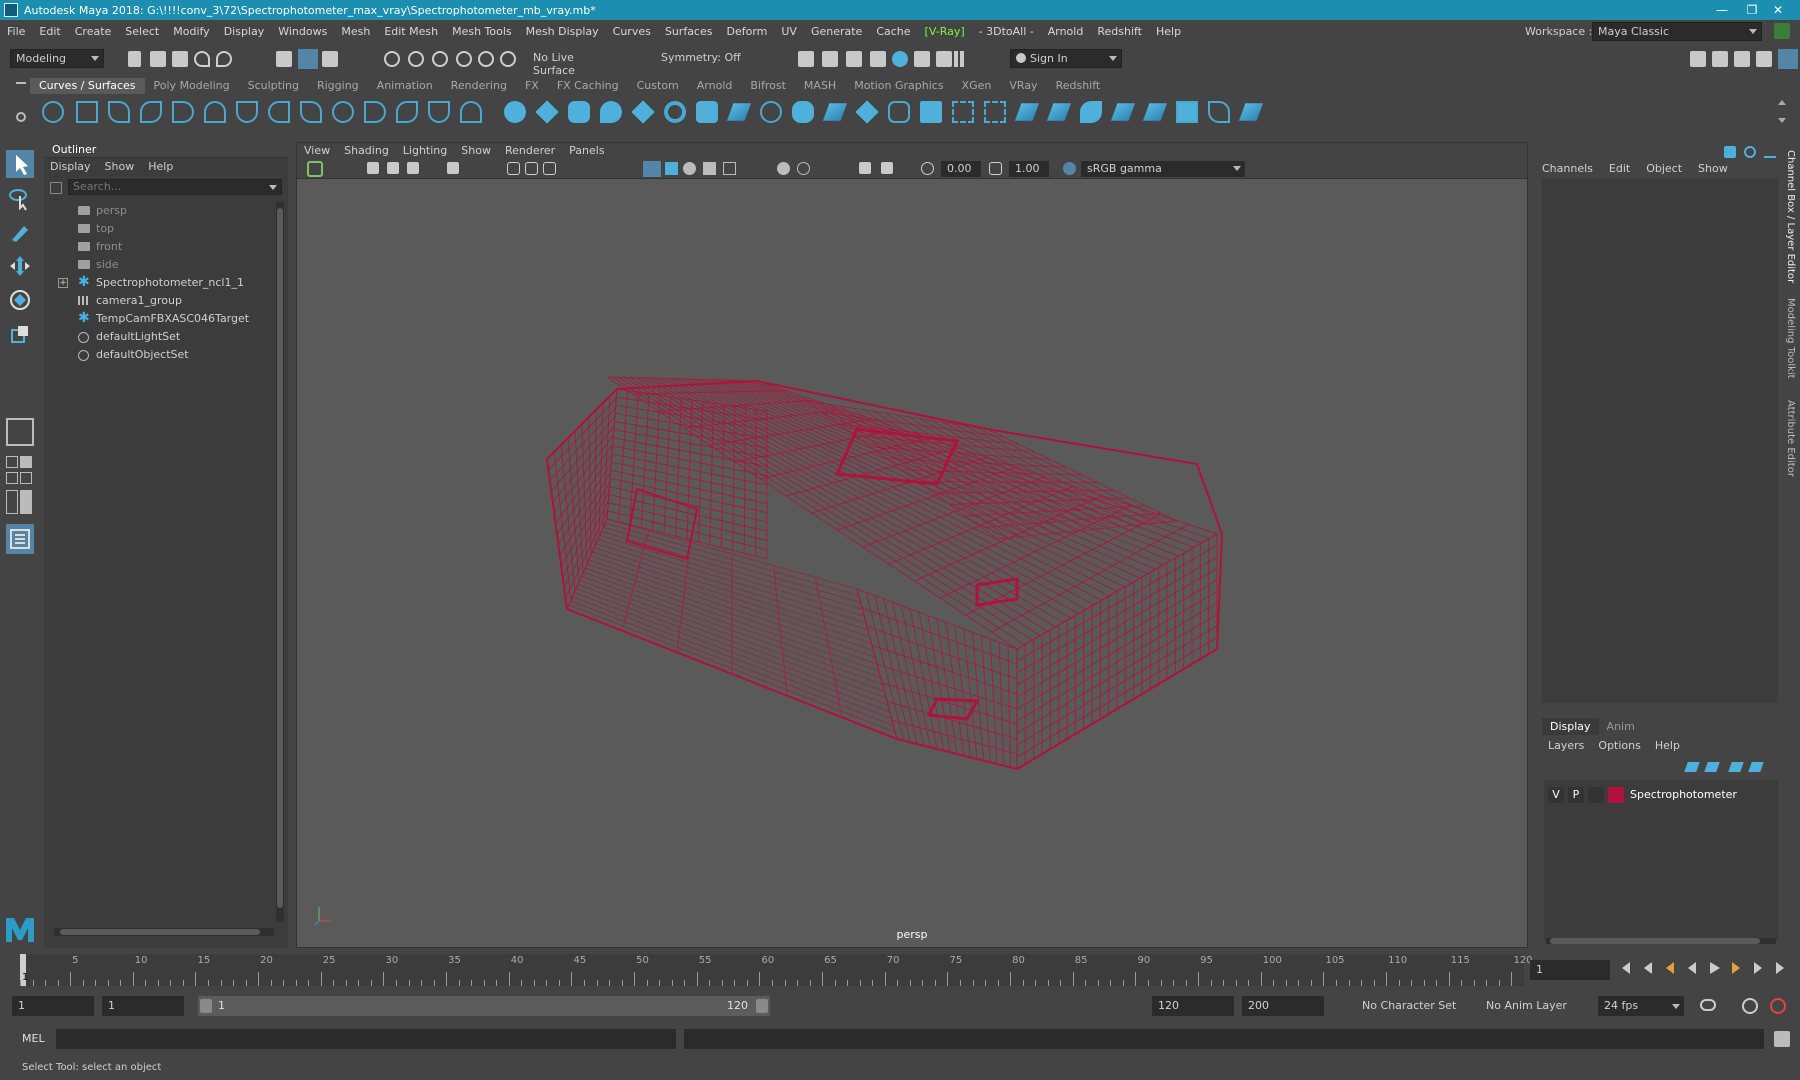 The image size is (1800, 1080). I want to click on color-management-icon, so click(1069, 168).